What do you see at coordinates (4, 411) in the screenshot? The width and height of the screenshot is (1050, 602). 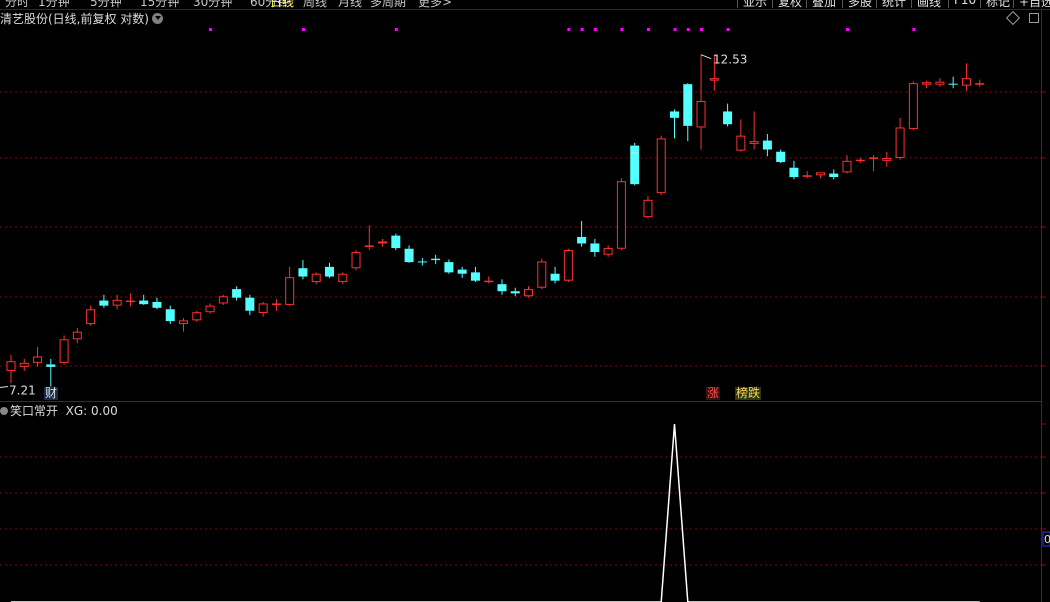 I see `indicator-settings-icon` at bounding box center [4, 411].